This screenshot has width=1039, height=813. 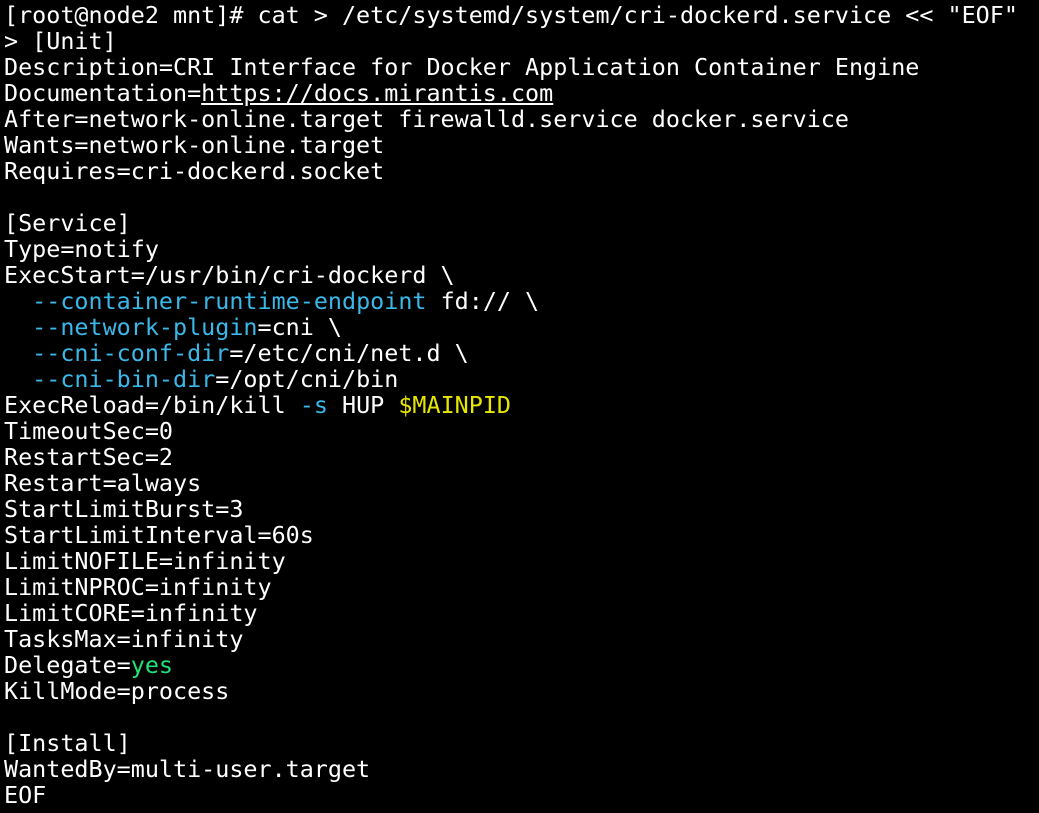 I want to click on terminal-line: StartLimitInterval=60s, so click(x=519, y=535).